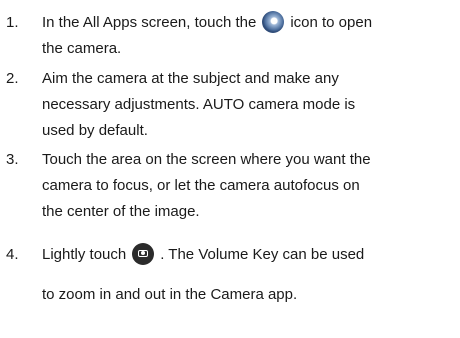  I want to click on step-number: 3., so click(12, 159).